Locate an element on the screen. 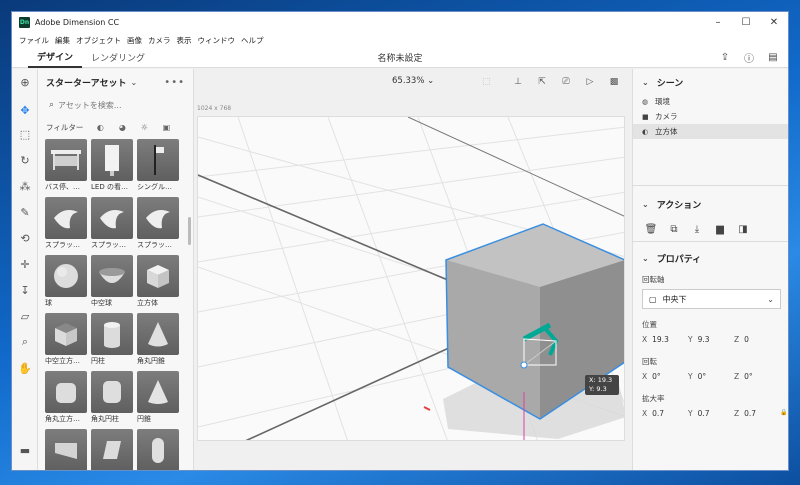  add-icon: ⊕ is located at coordinates (25, 82).